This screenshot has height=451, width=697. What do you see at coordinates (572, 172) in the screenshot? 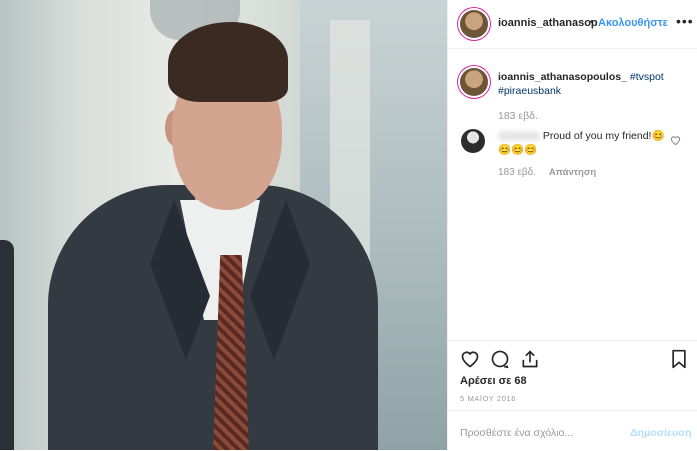
I see `reply-button: Απάντηση` at bounding box center [572, 172].